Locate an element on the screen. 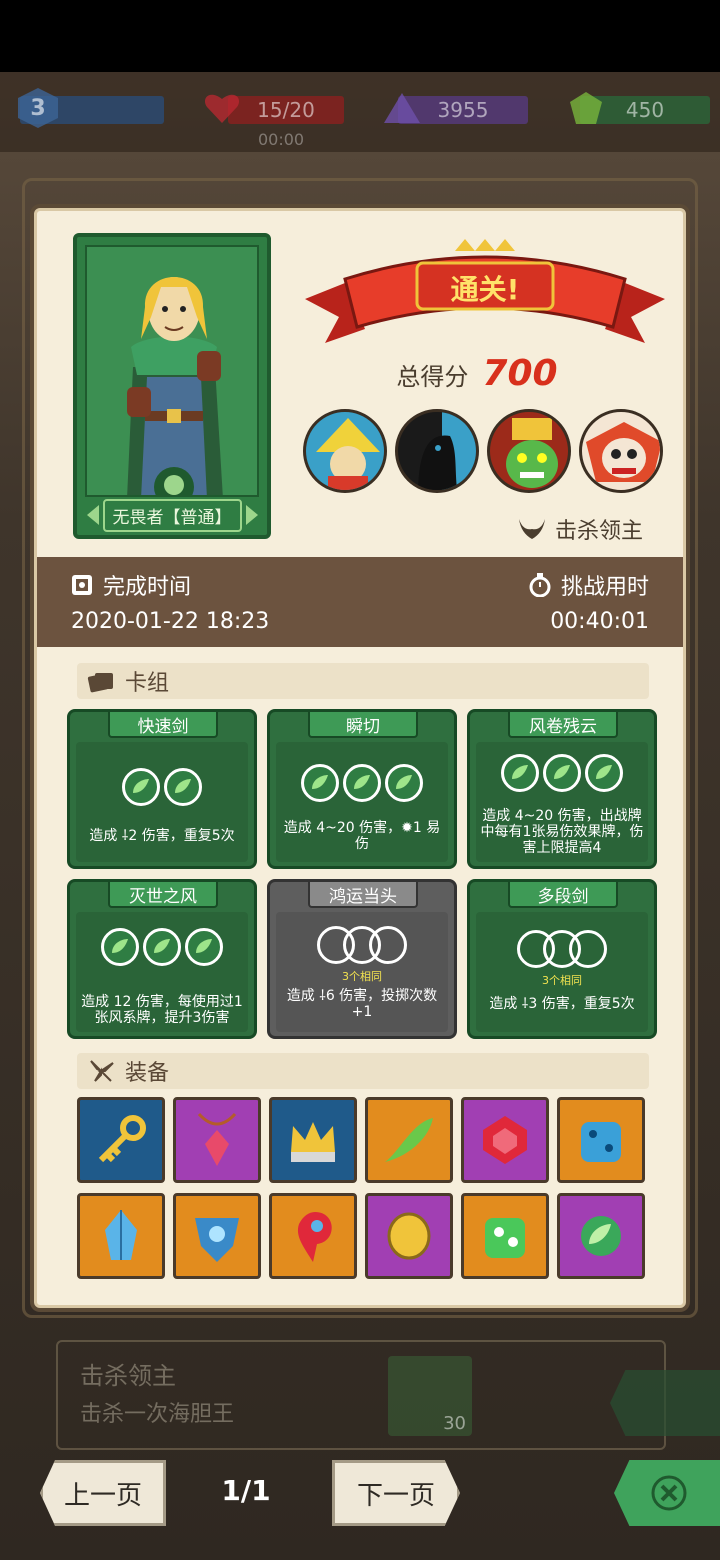  equipment-title: 装备 is located at coordinates (147, 1073).